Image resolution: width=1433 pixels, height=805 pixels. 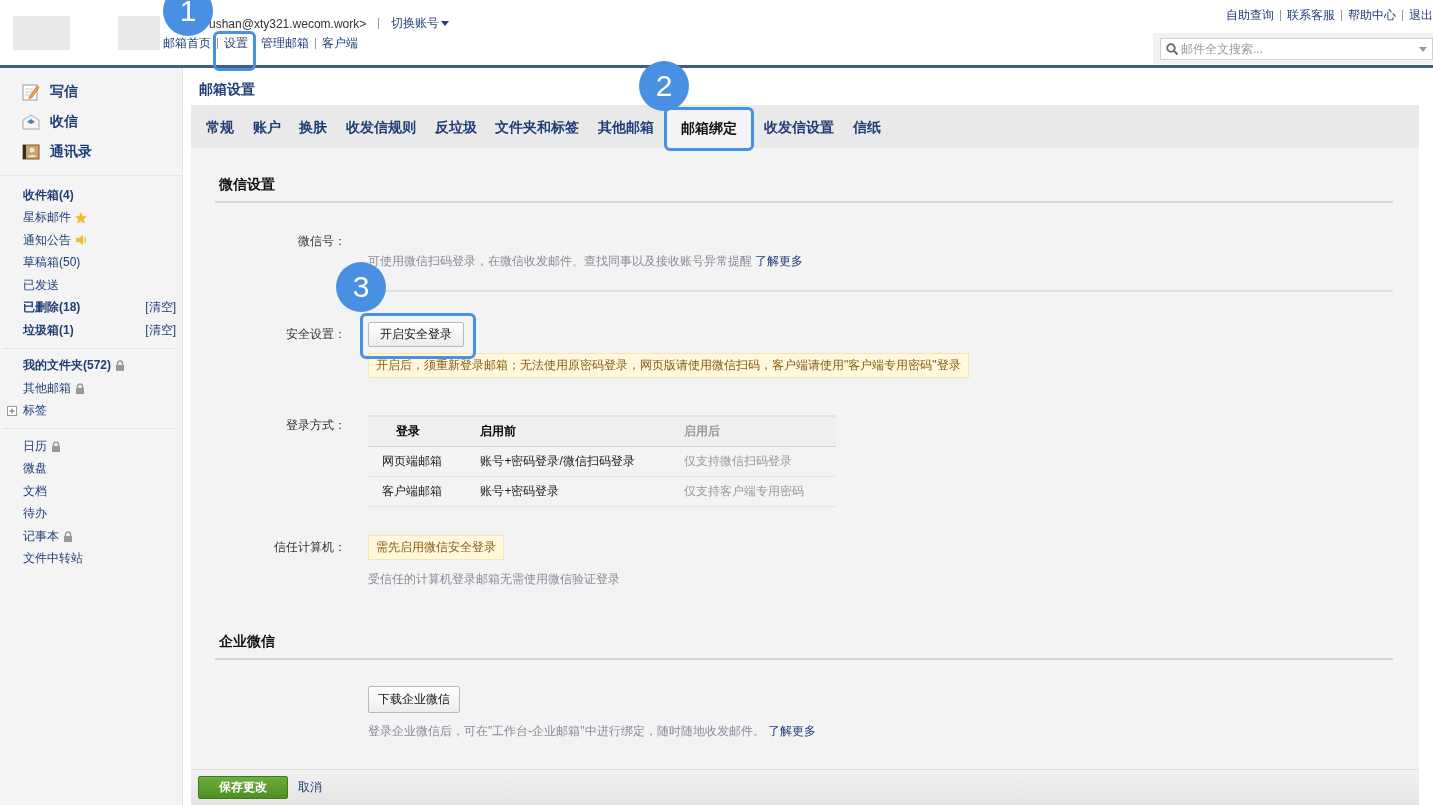 I want to click on nav-link: 客户端, so click(x=340, y=43).